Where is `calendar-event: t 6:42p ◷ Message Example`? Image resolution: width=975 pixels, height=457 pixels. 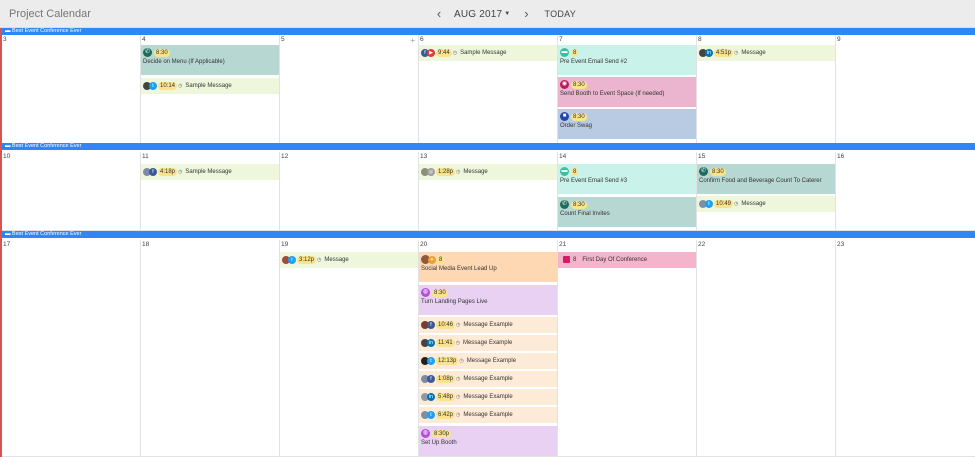 calendar-event: t 6:42p ◷ Message Example is located at coordinates (488, 415).